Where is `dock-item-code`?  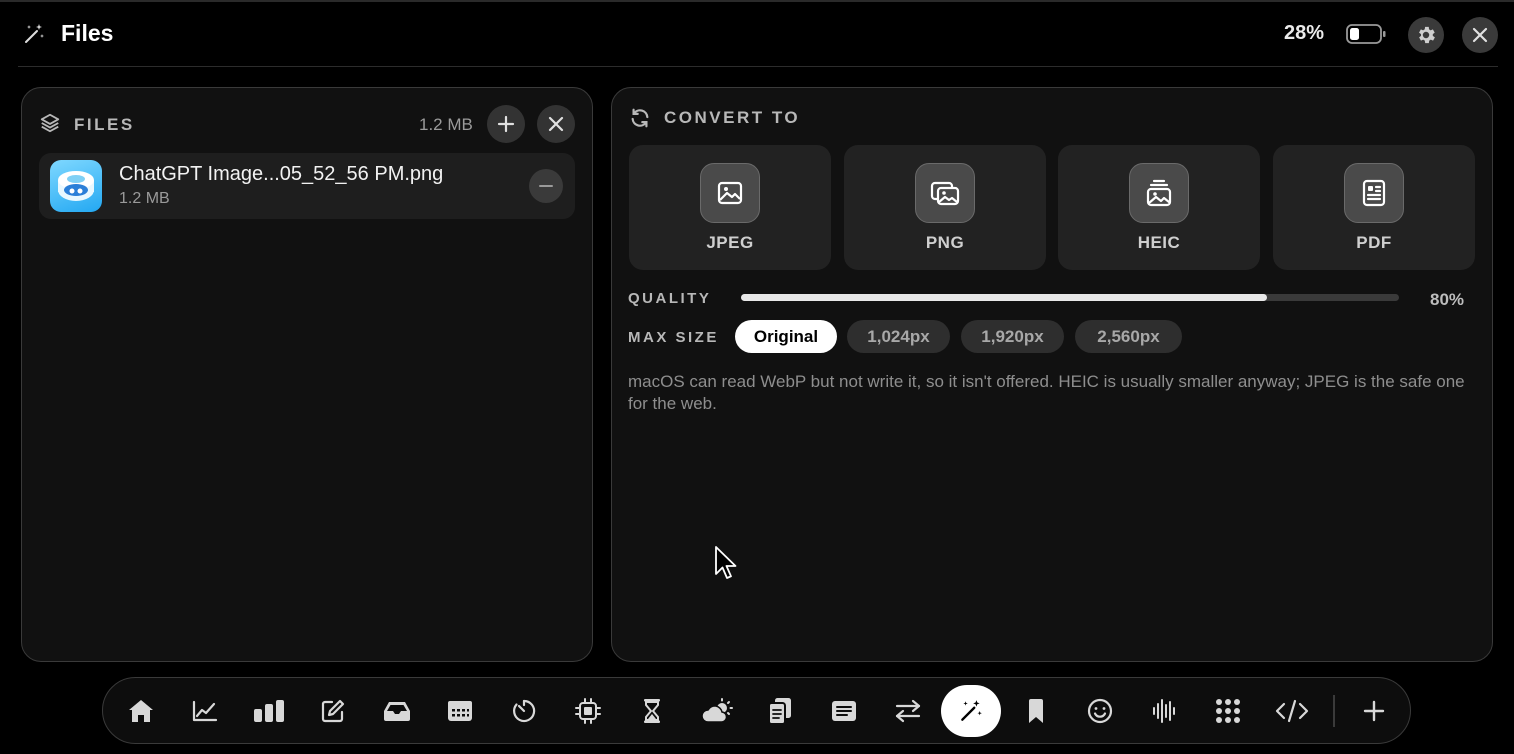 dock-item-code is located at coordinates (1292, 711).